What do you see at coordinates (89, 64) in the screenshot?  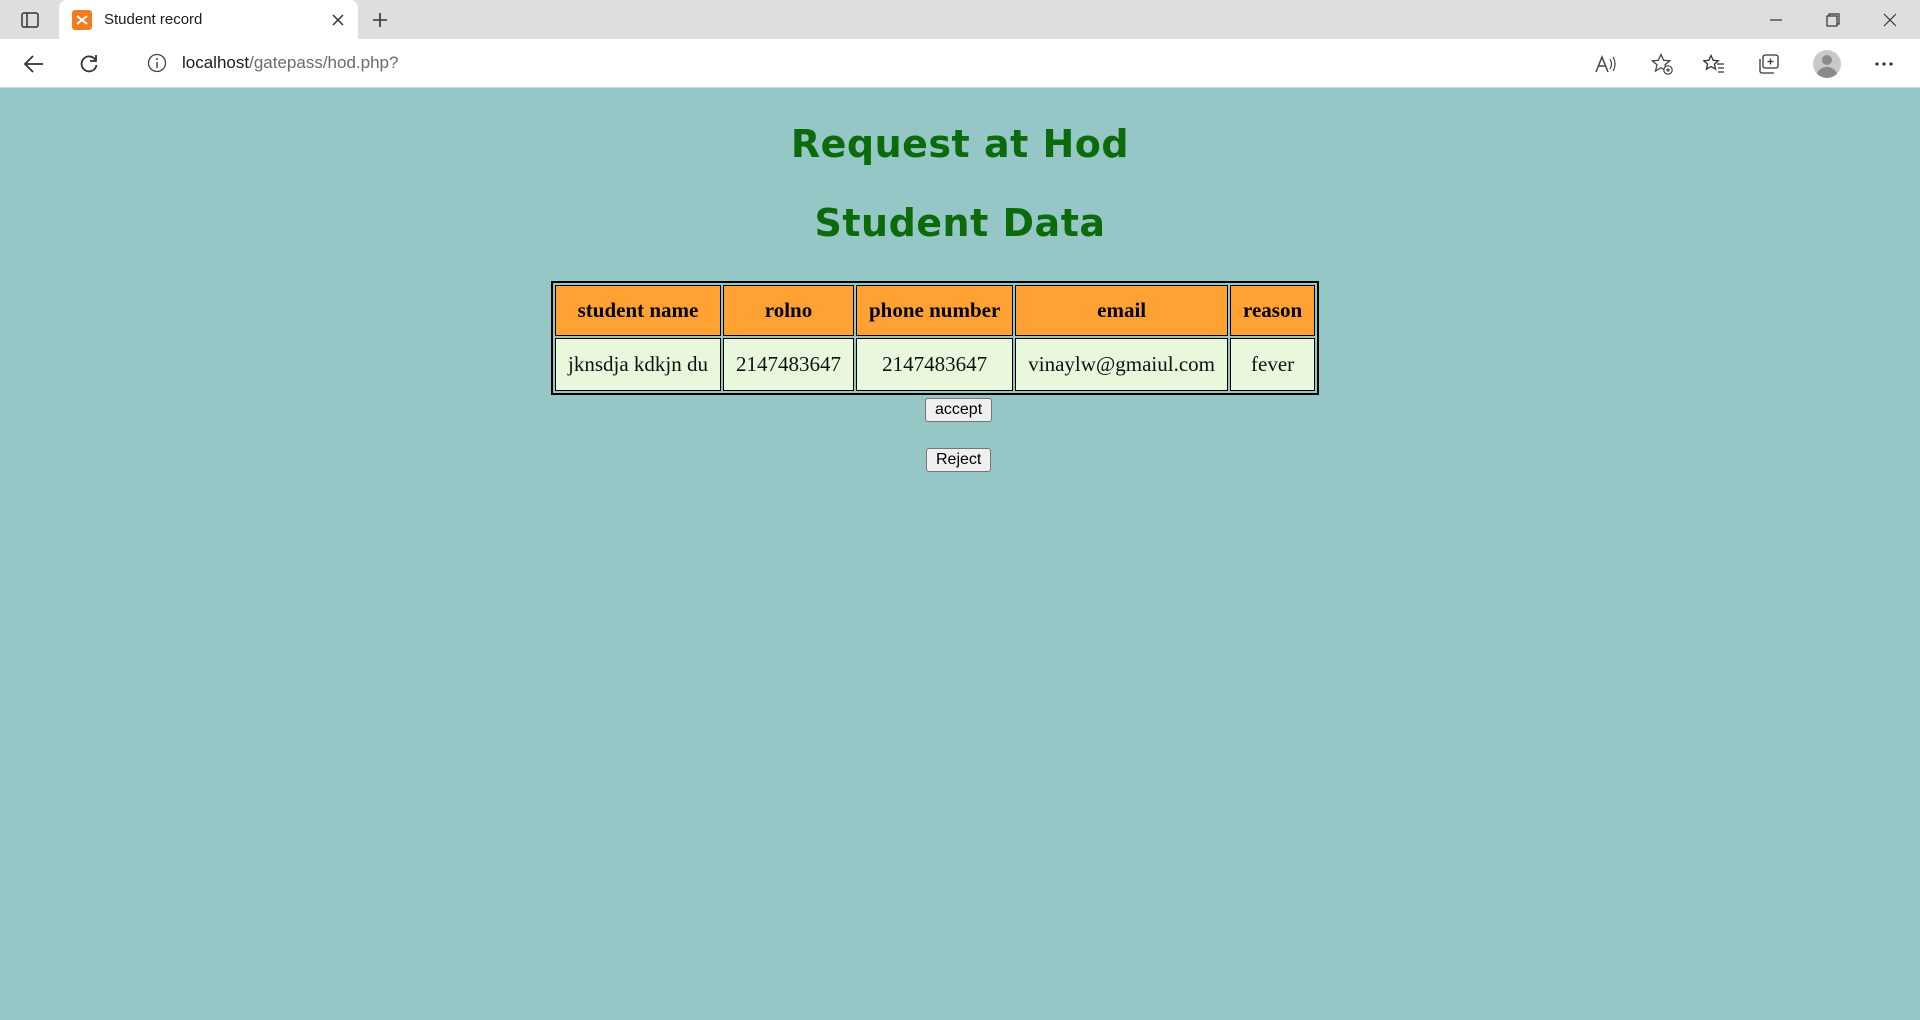 I see `reload-icon` at bounding box center [89, 64].